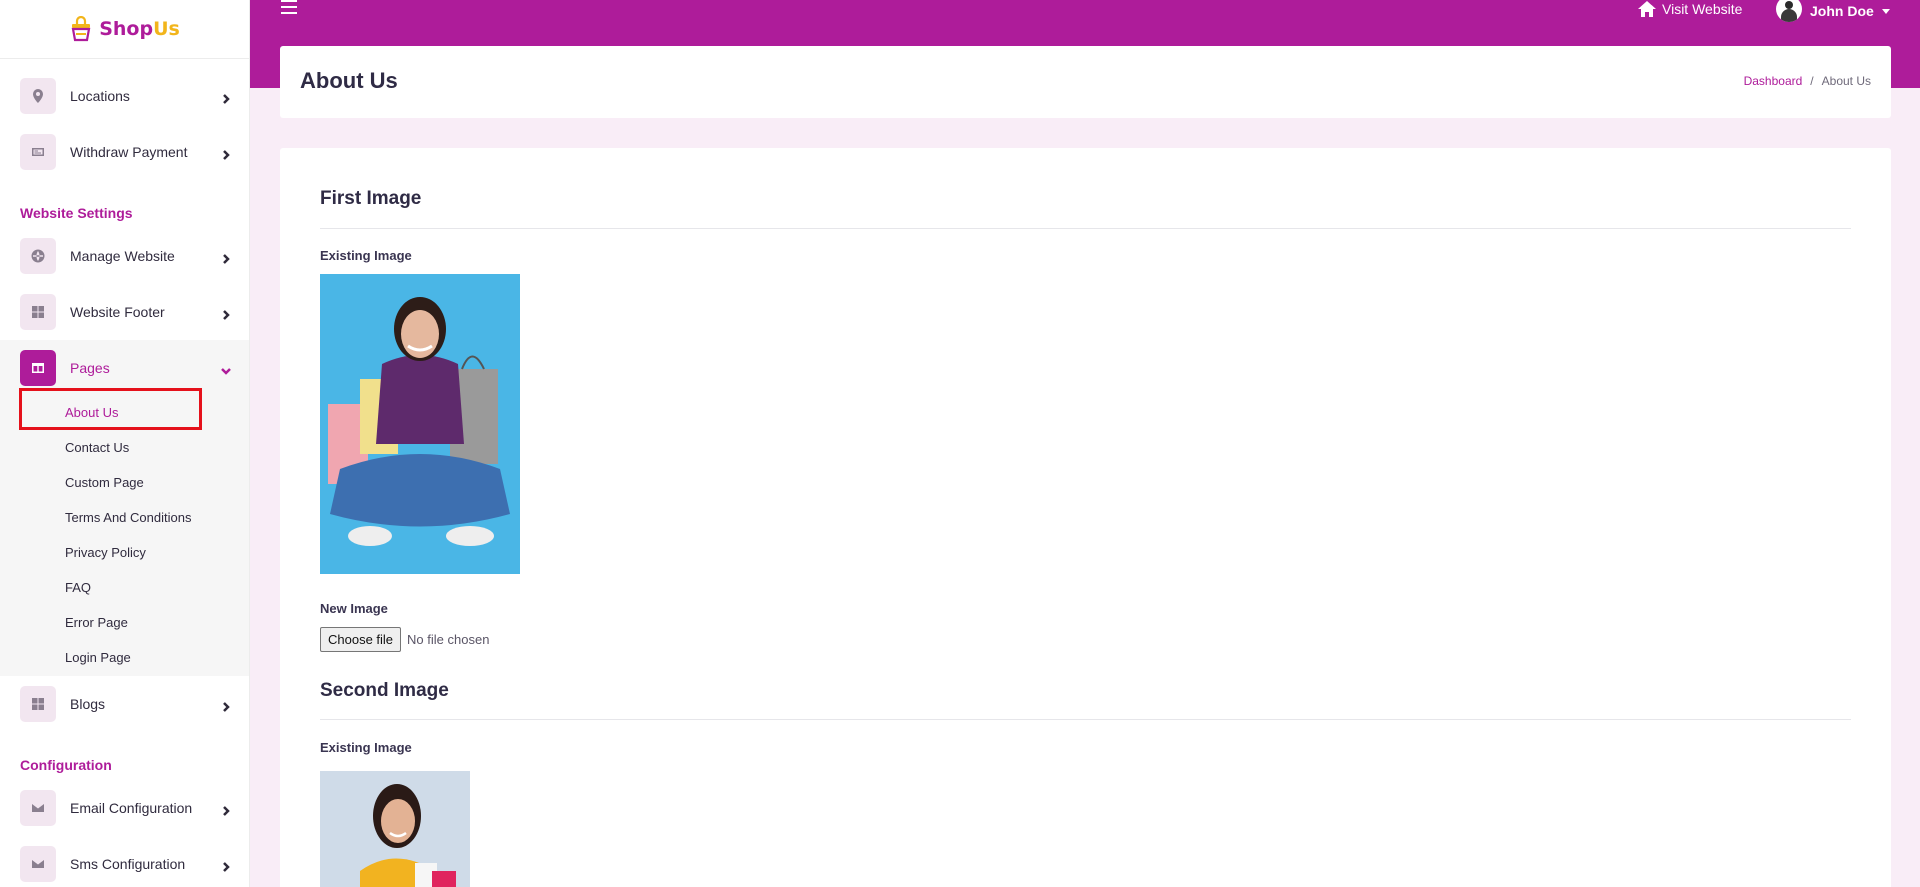 This screenshot has width=1920, height=887. I want to click on sidebar-item-website-footer: Website Footer, so click(124, 312).